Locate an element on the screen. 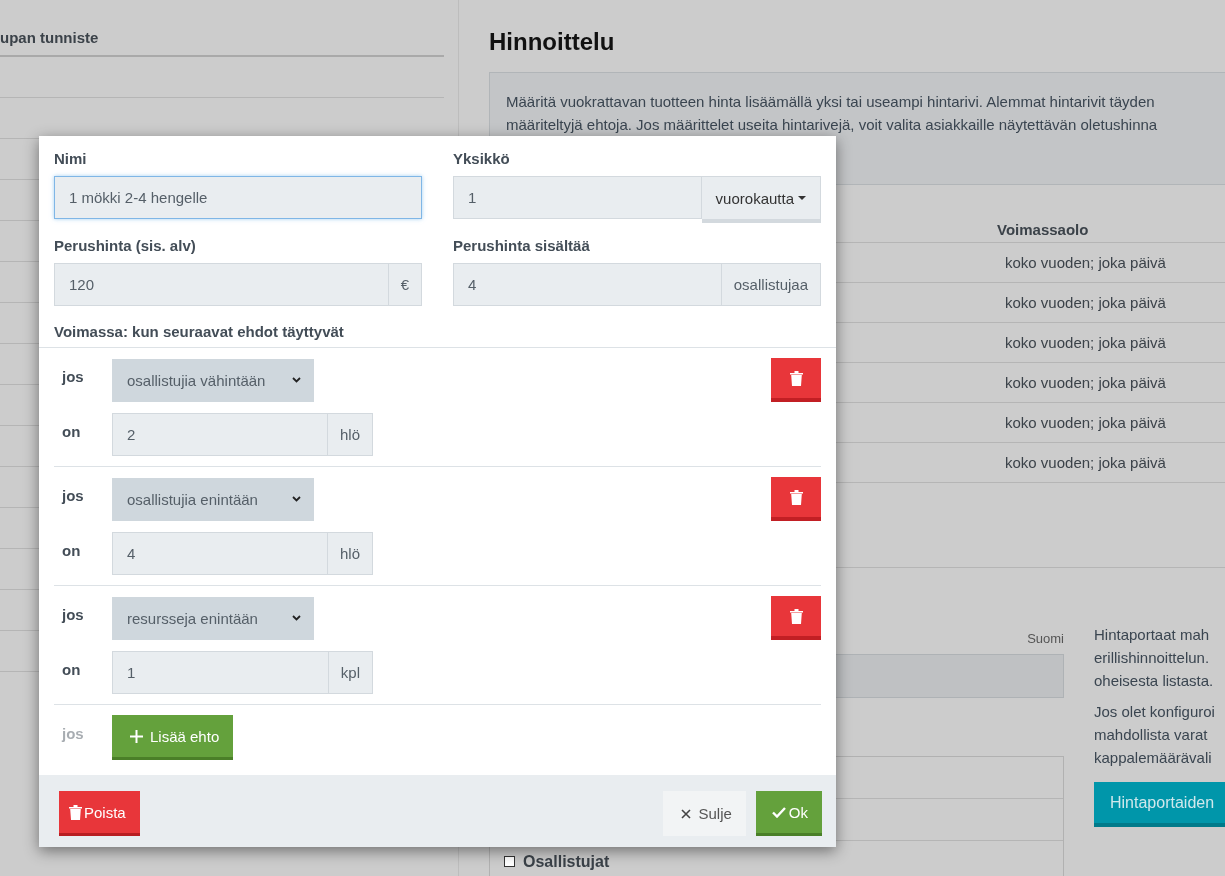 The image size is (1225, 876). checkbox is located at coordinates (509, 861).